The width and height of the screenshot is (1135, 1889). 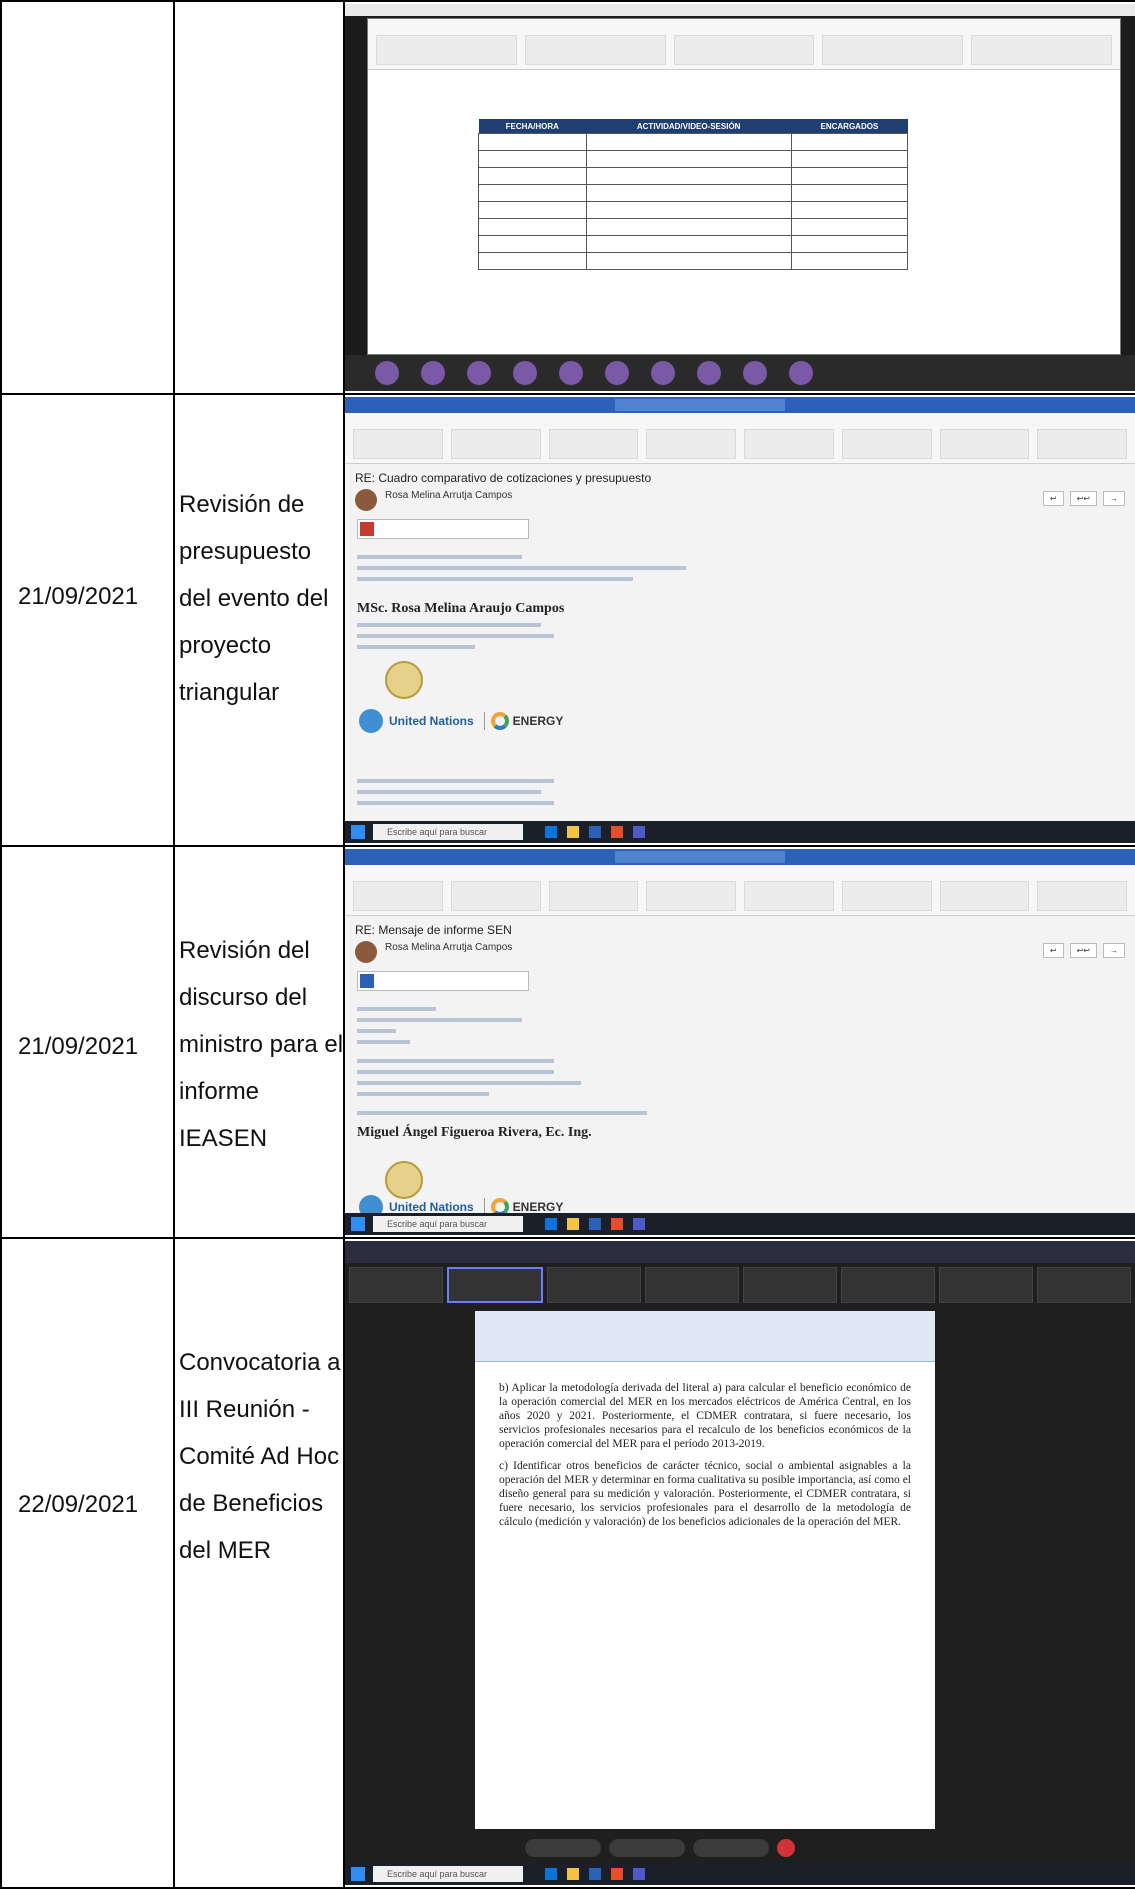 What do you see at coordinates (87, 1564) in the screenshot?
I see `date-cell: 22/09/2021` at bounding box center [87, 1564].